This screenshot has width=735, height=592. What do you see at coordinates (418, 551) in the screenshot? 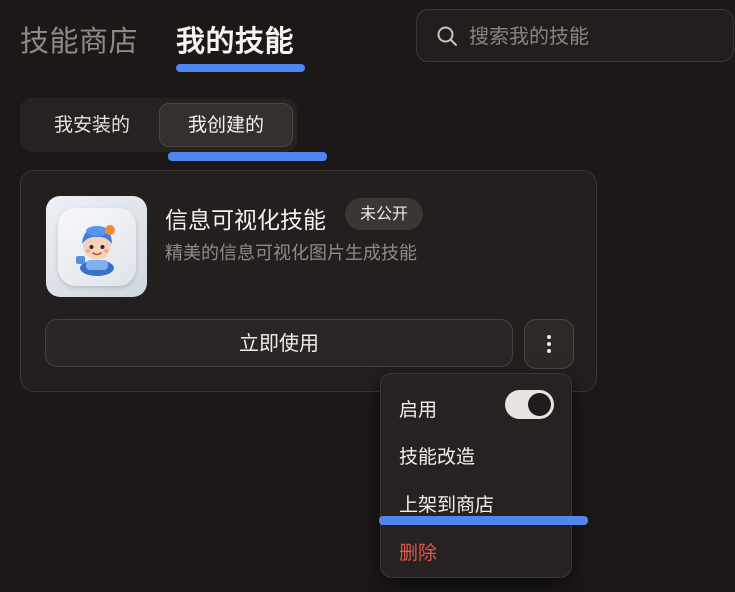
I see `menu-item-delete: 删除` at bounding box center [418, 551].